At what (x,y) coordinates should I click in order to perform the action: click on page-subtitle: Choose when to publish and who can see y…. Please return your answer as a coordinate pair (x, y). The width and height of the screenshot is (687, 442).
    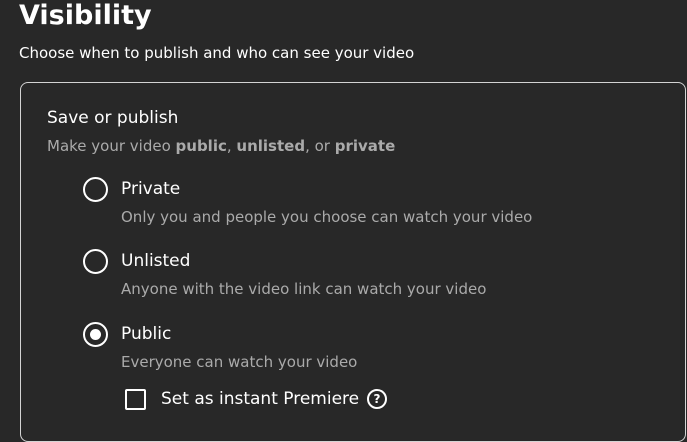
    Looking at the image, I should click on (217, 53).